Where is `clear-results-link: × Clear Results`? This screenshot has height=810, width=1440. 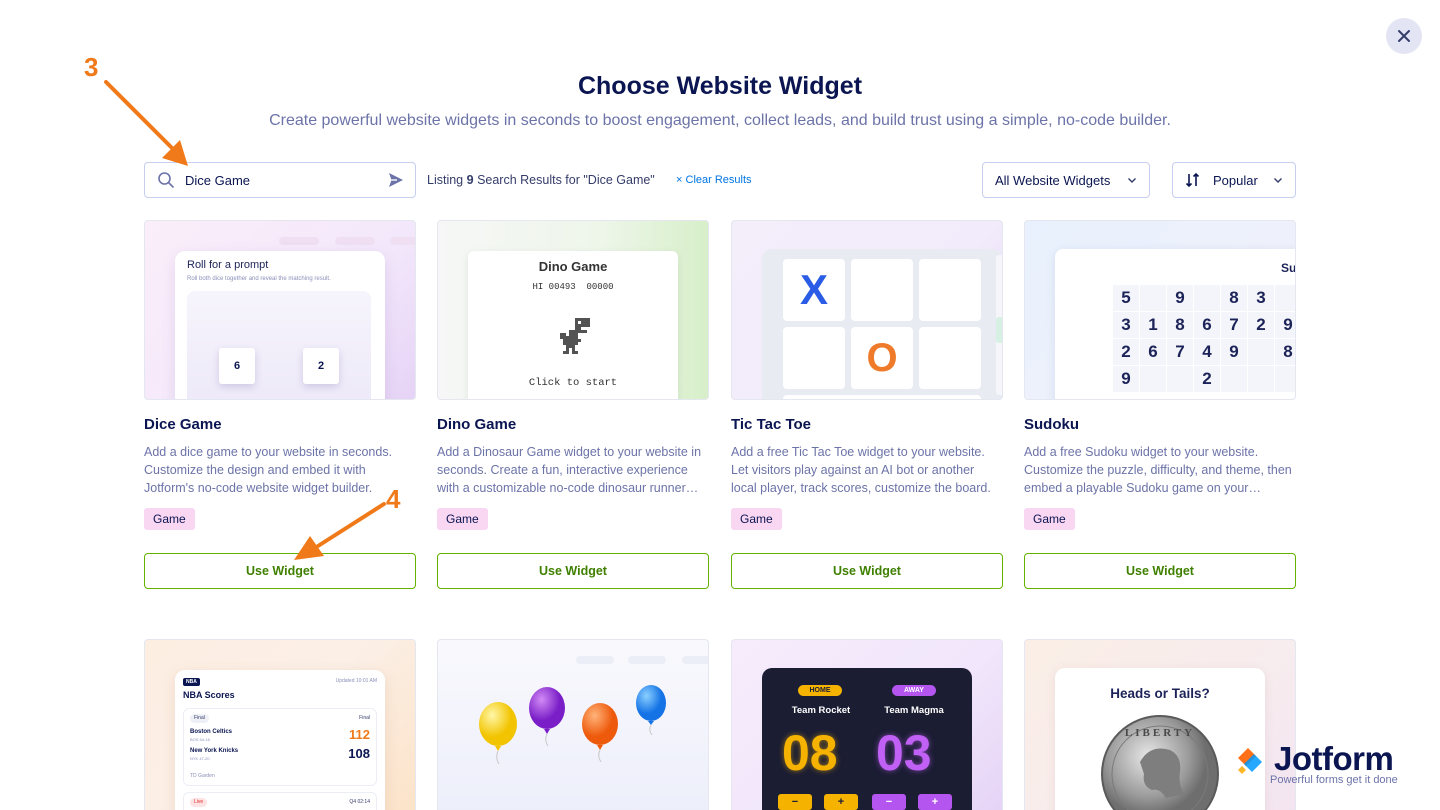
clear-results-link: × Clear Results is located at coordinates (714, 180).